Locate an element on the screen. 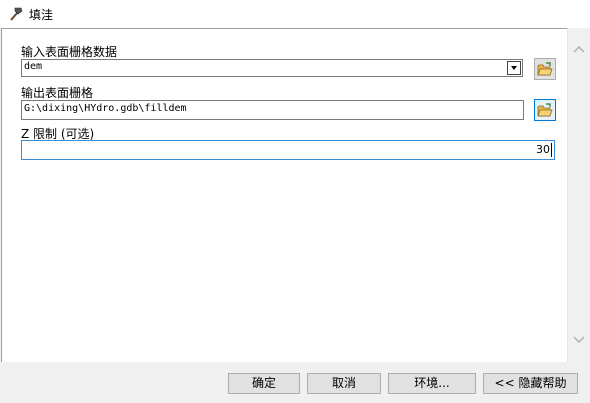 This screenshot has width=590, height=403. input-raster-value: dem is located at coordinates (33, 66).